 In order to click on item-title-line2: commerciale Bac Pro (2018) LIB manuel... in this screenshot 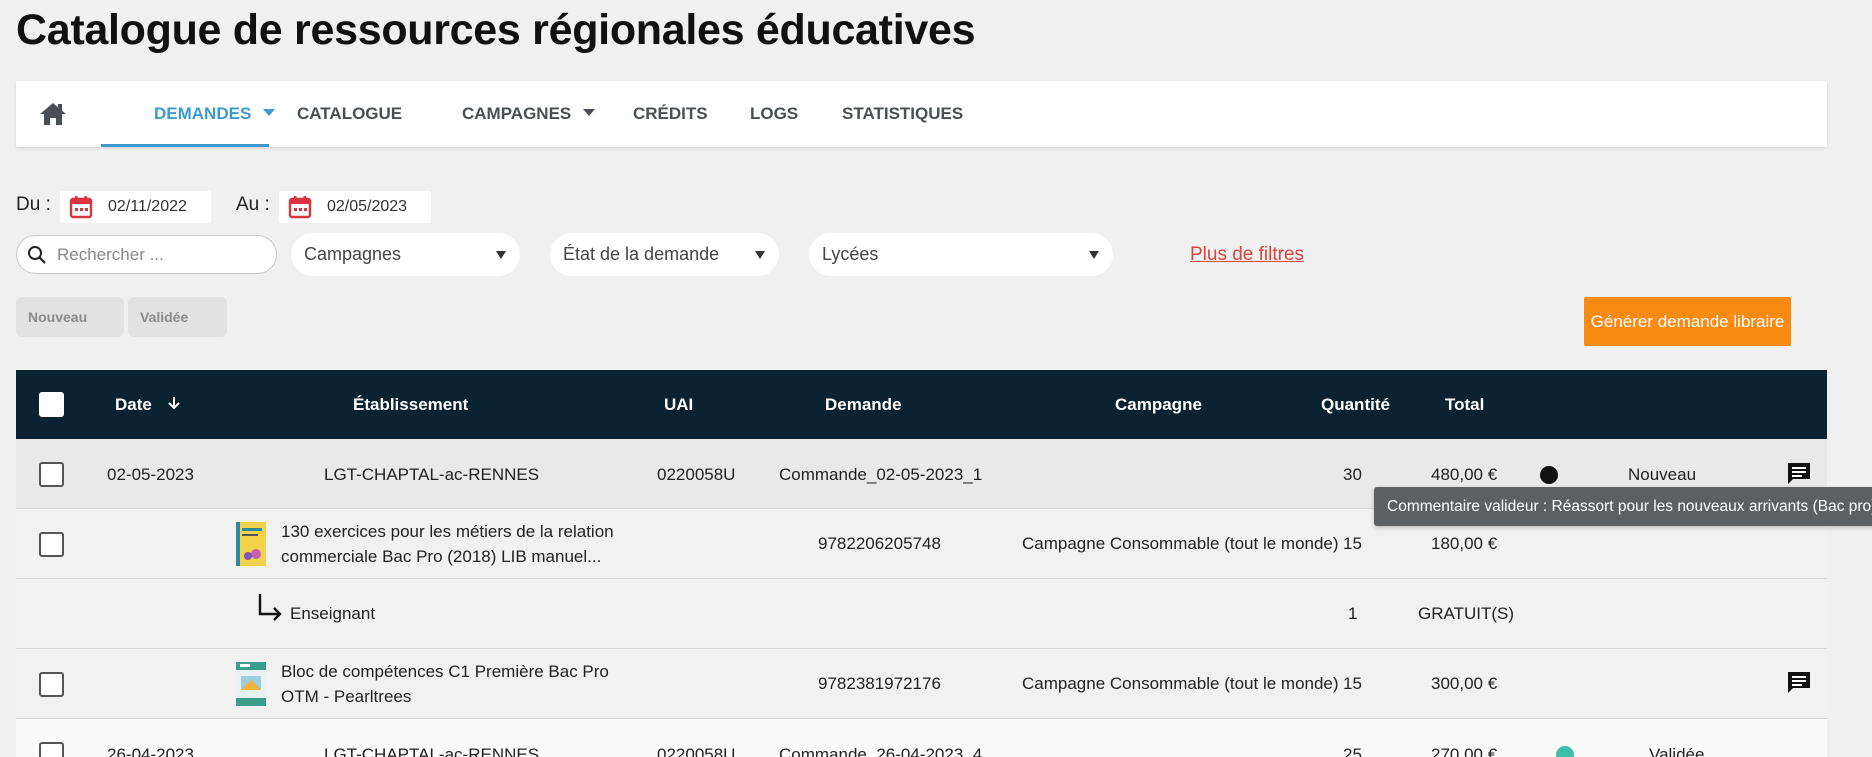, I will do `click(441, 556)`.